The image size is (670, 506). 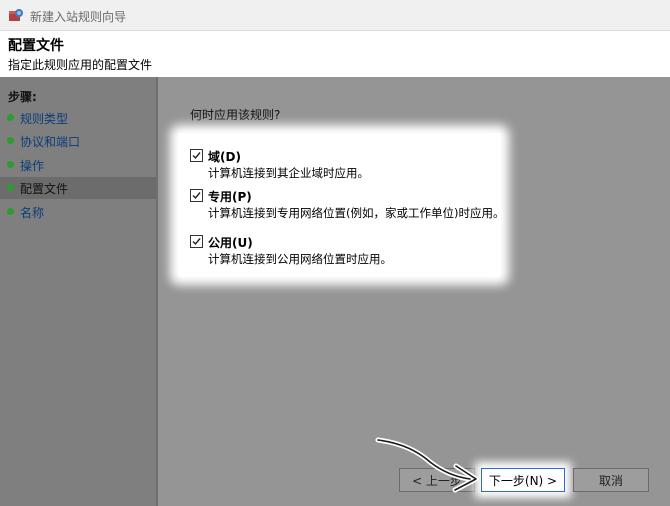 What do you see at coordinates (224, 156) in the screenshot?
I see `option-name: 域(D)` at bounding box center [224, 156].